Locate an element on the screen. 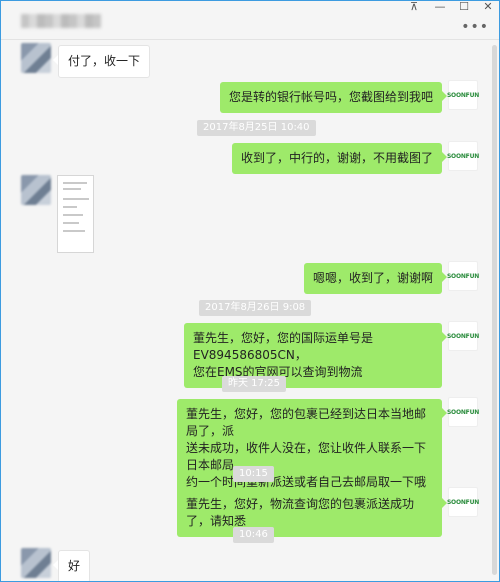  message-bubble-outgoing: 嗯嗯，收到了，谢谢啊 is located at coordinates (375, 278).